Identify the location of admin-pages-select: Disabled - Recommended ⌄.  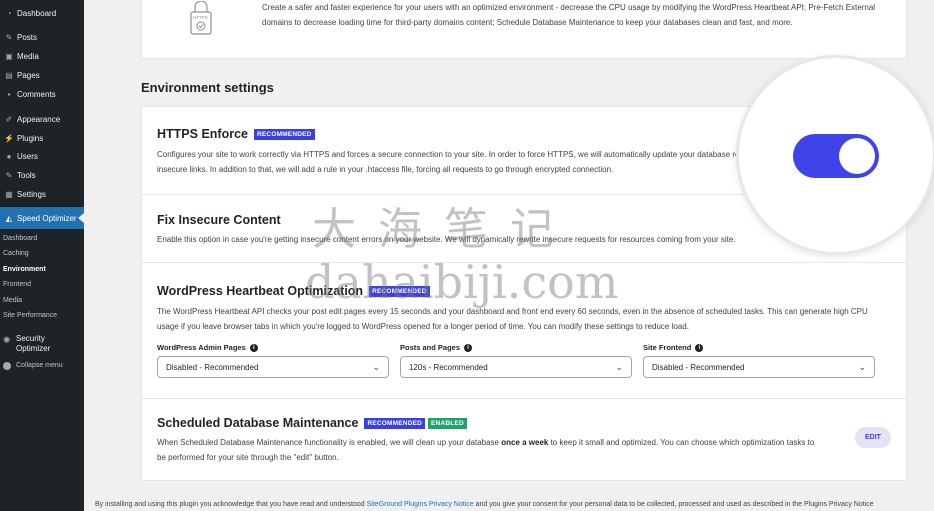
(273, 367).